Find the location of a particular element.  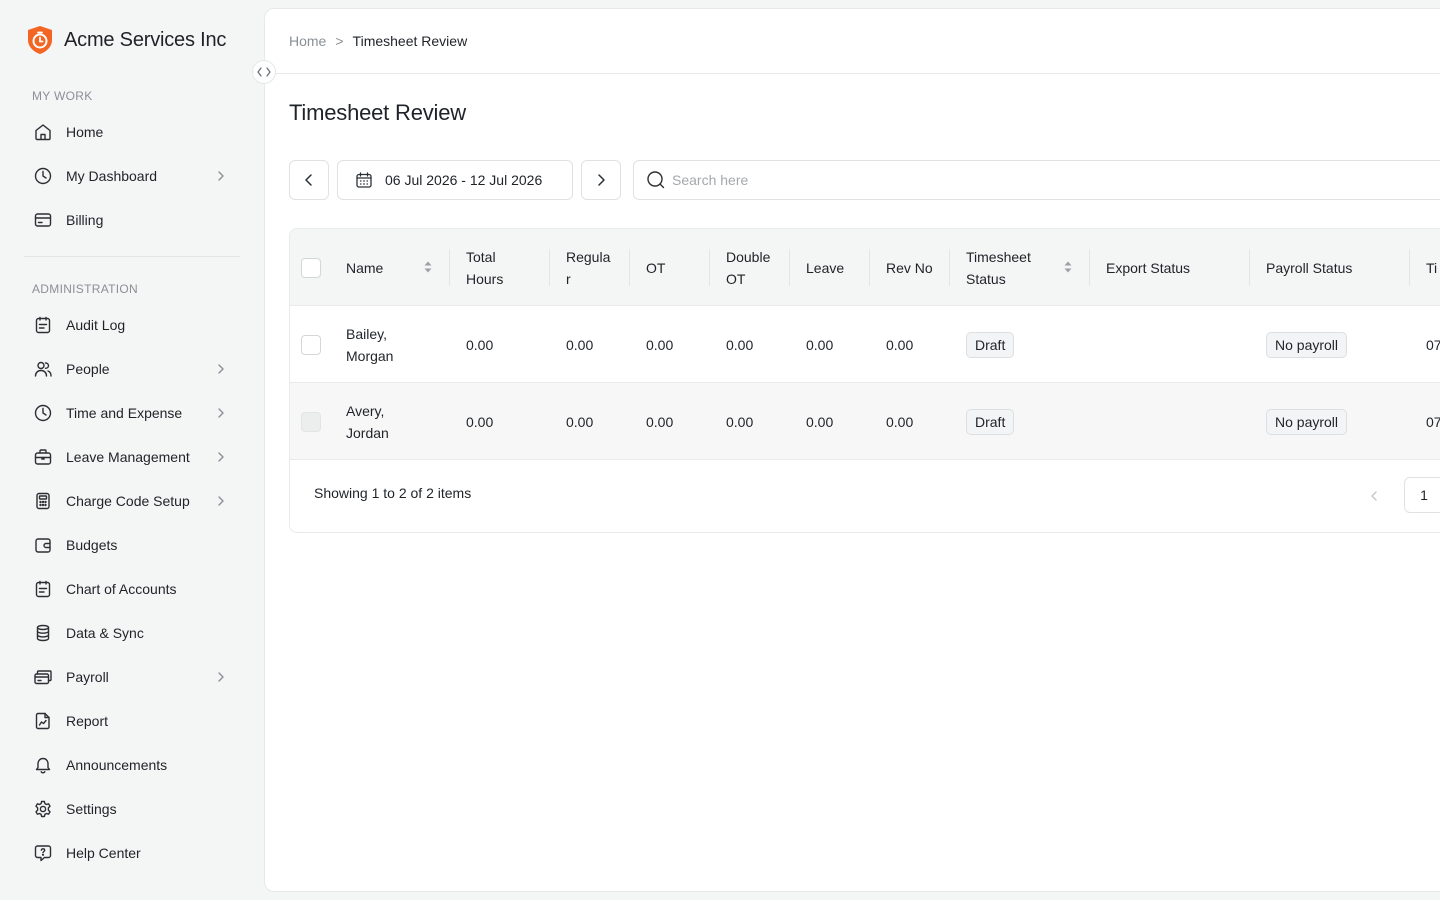

sidebar-item-data-and-sync: Data & Sync is located at coordinates (132, 633).